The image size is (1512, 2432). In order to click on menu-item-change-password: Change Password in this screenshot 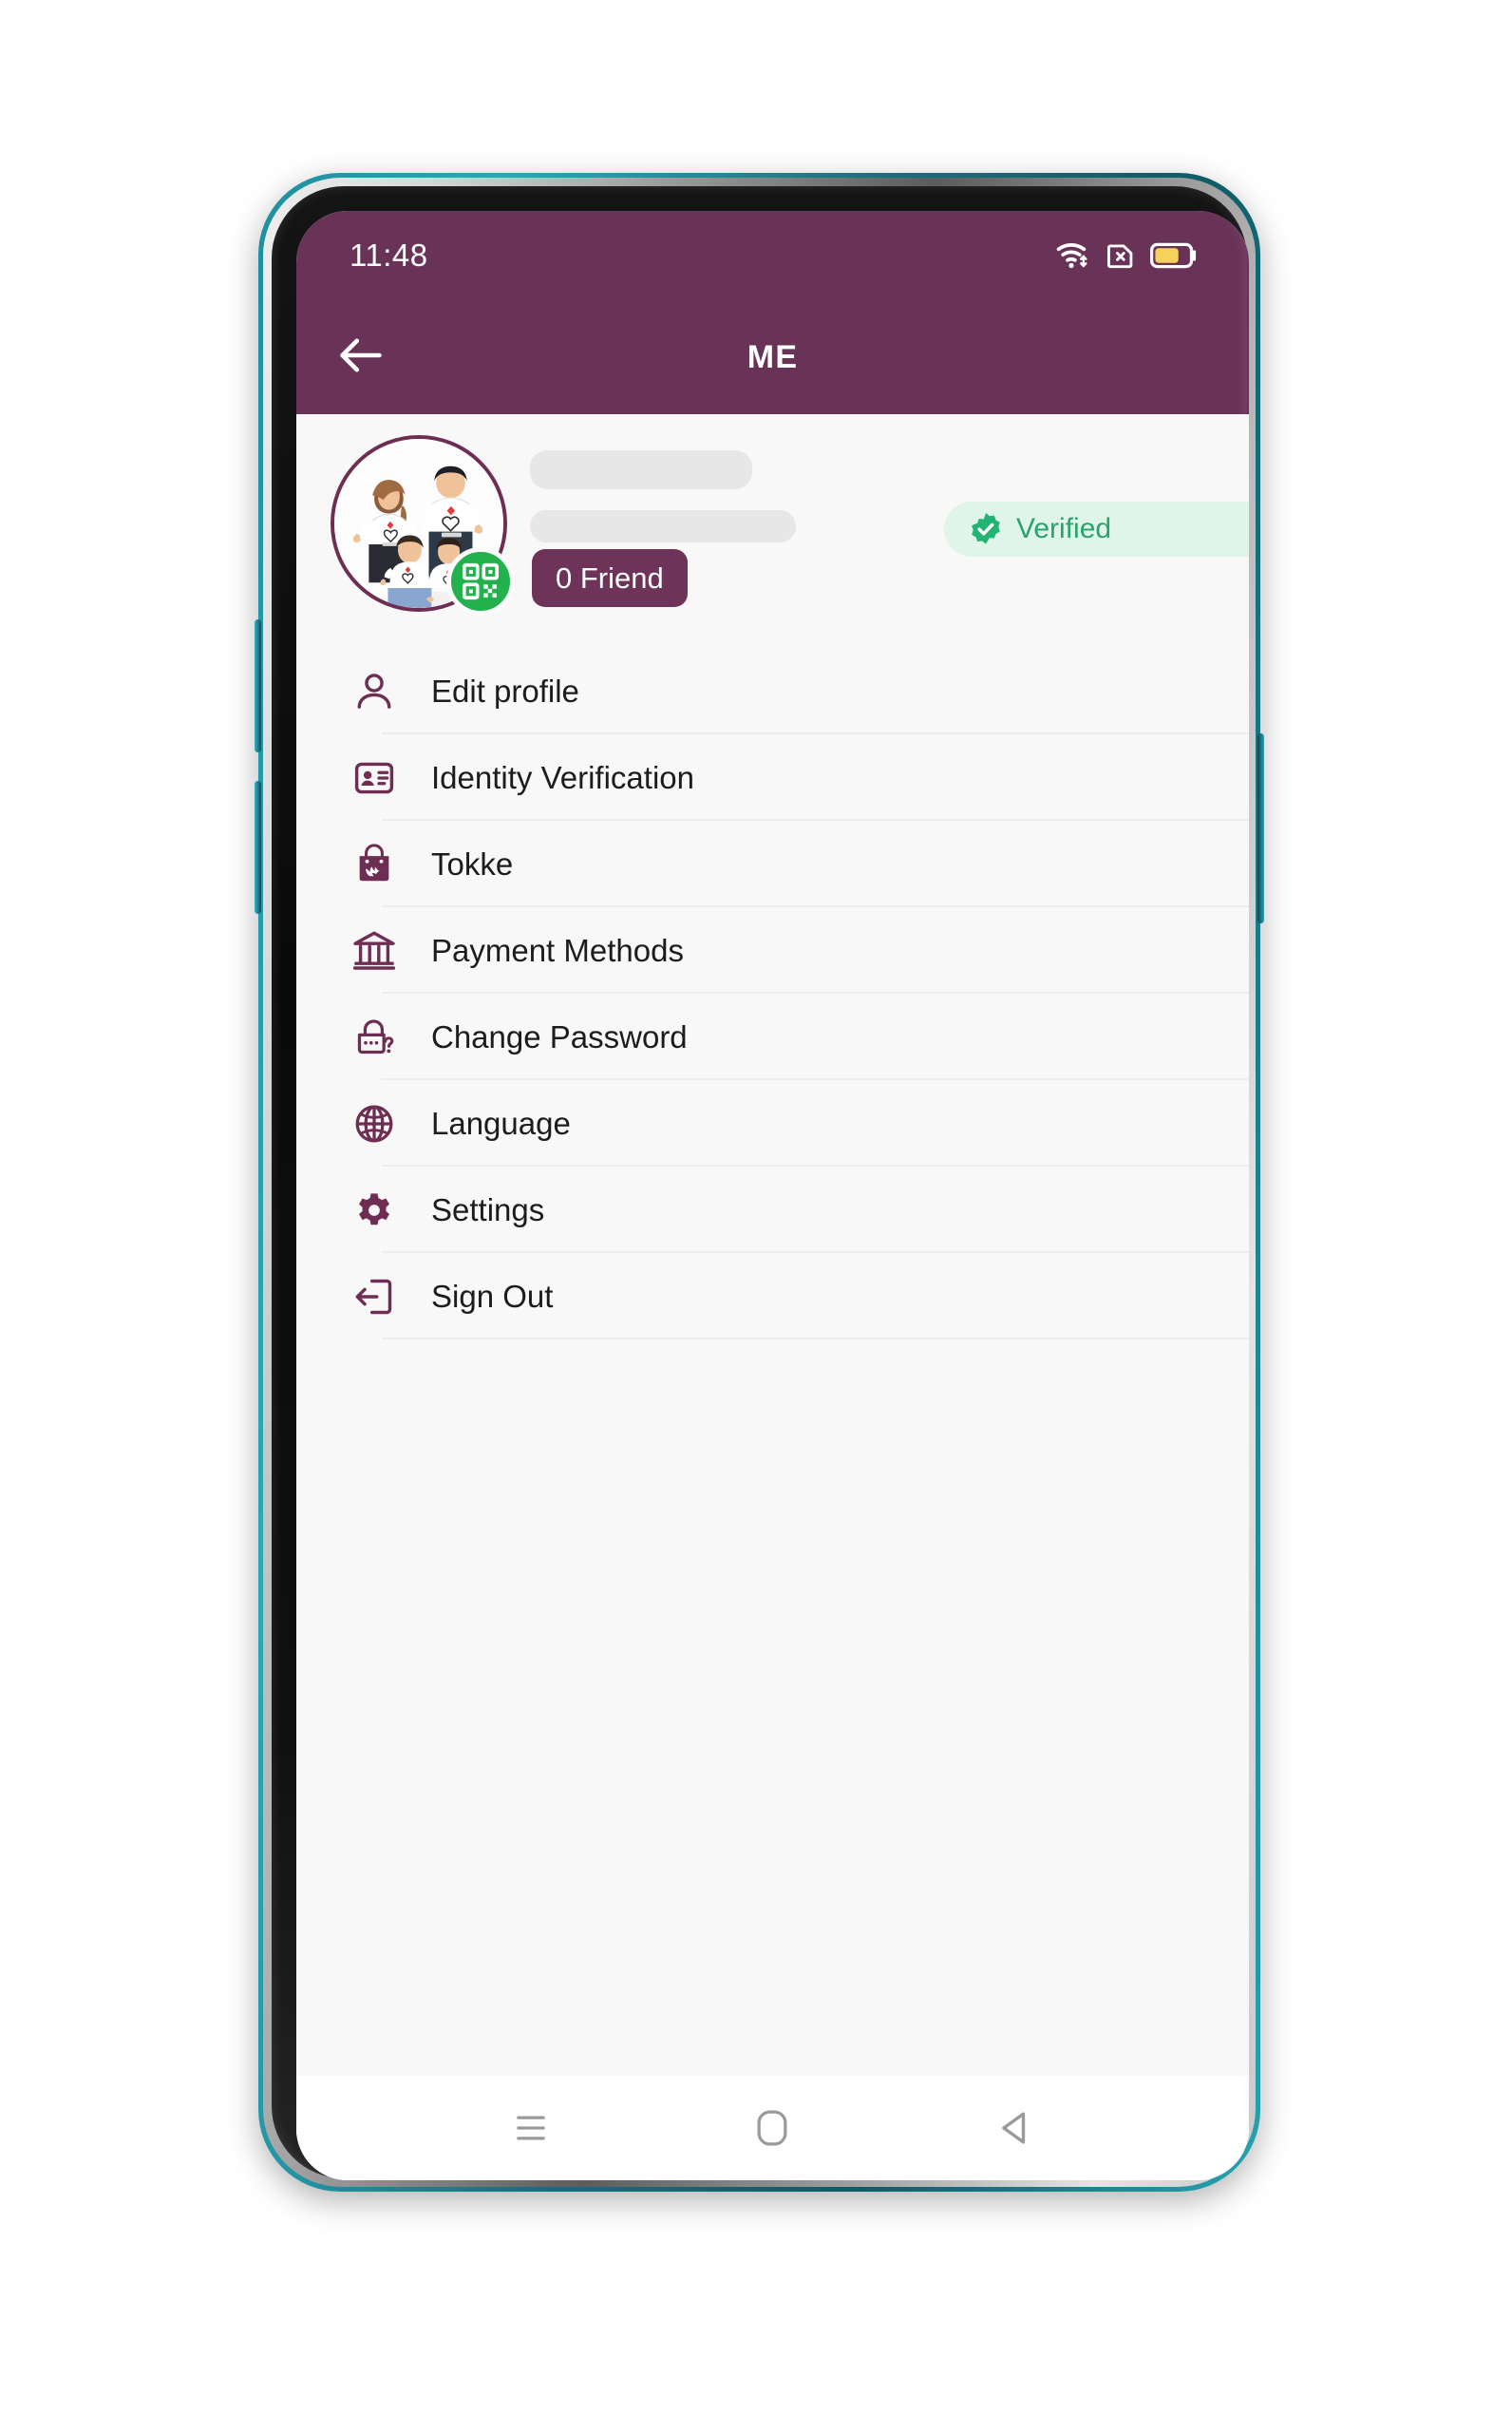, I will do `click(772, 1037)`.